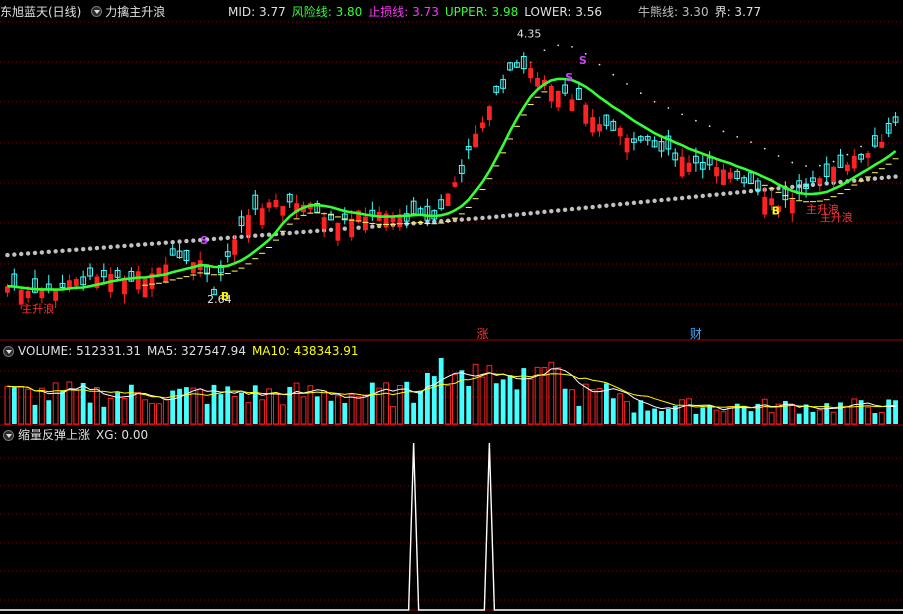  What do you see at coordinates (305, 351) in the screenshot?
I see `volume-param-2: MA10: 438343.91` at bounding box center [305, 351].